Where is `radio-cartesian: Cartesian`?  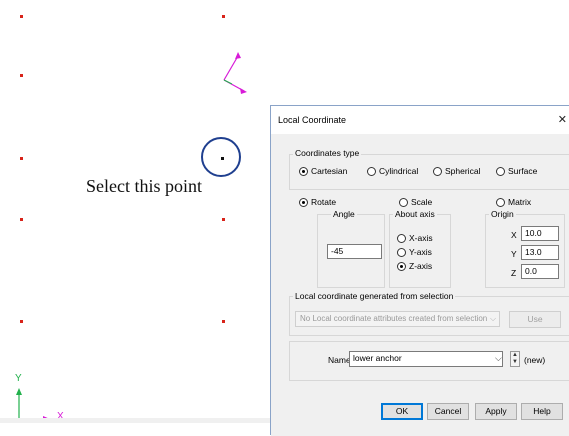
radio-cartesian: Cartesian is located at coordinates (323, 171).